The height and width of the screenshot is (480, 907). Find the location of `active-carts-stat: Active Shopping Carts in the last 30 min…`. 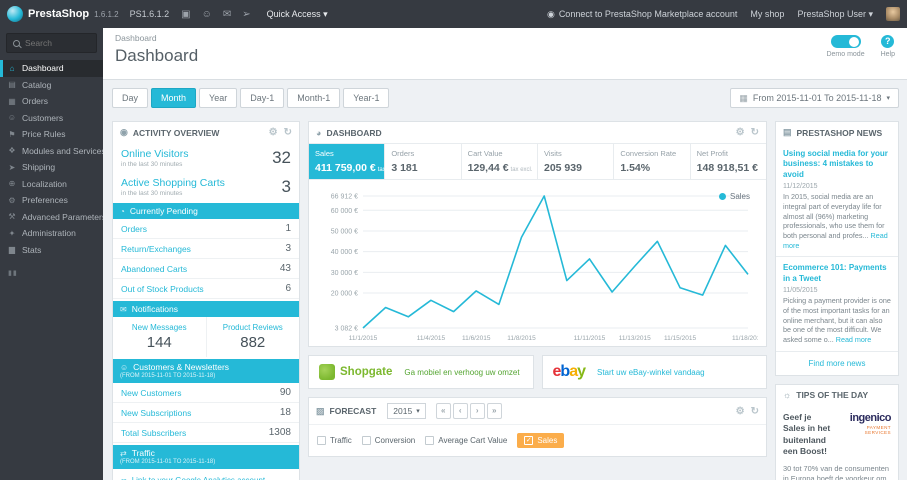

active-carts-stat: Active Shopping Carts in the last 30 min… is located at coordinates (206, 187).